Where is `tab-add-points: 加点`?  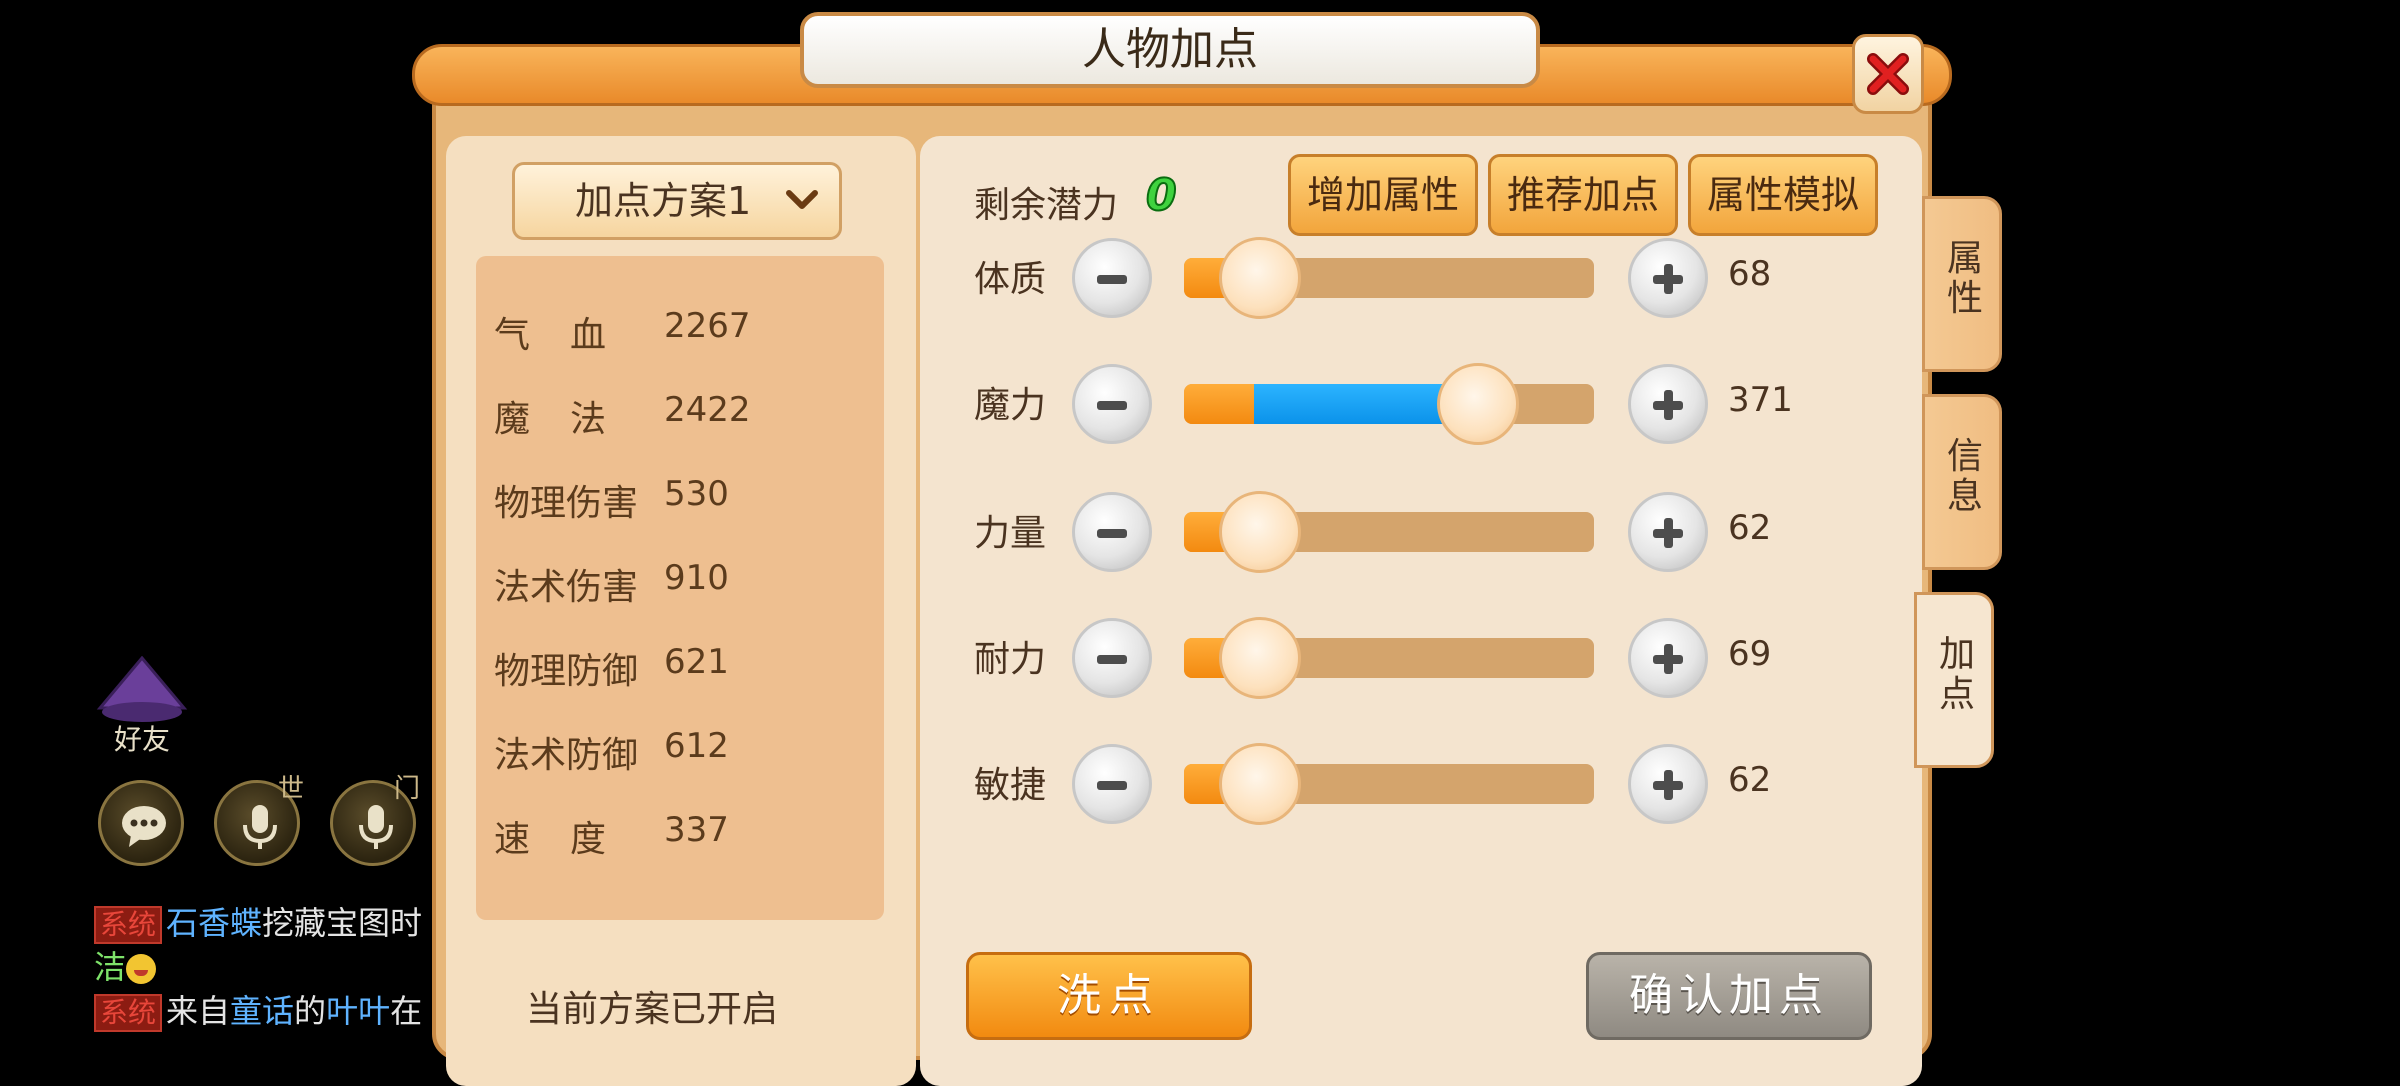
tab-add-points: 加点 is located at coordinates (1954, 680).